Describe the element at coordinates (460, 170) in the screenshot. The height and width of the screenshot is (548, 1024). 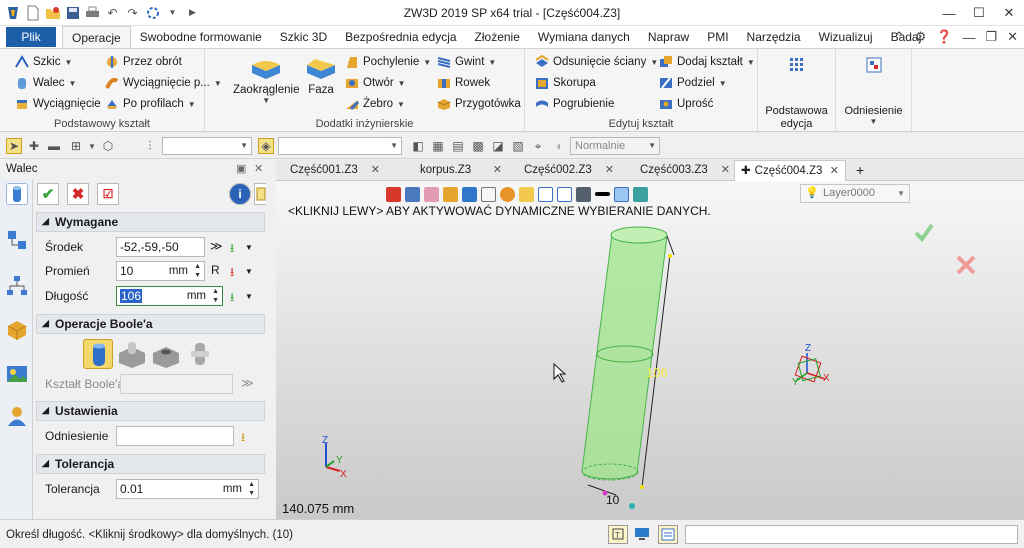
I see `doc-tab-2: korpus.Z3 ✕` at that location.